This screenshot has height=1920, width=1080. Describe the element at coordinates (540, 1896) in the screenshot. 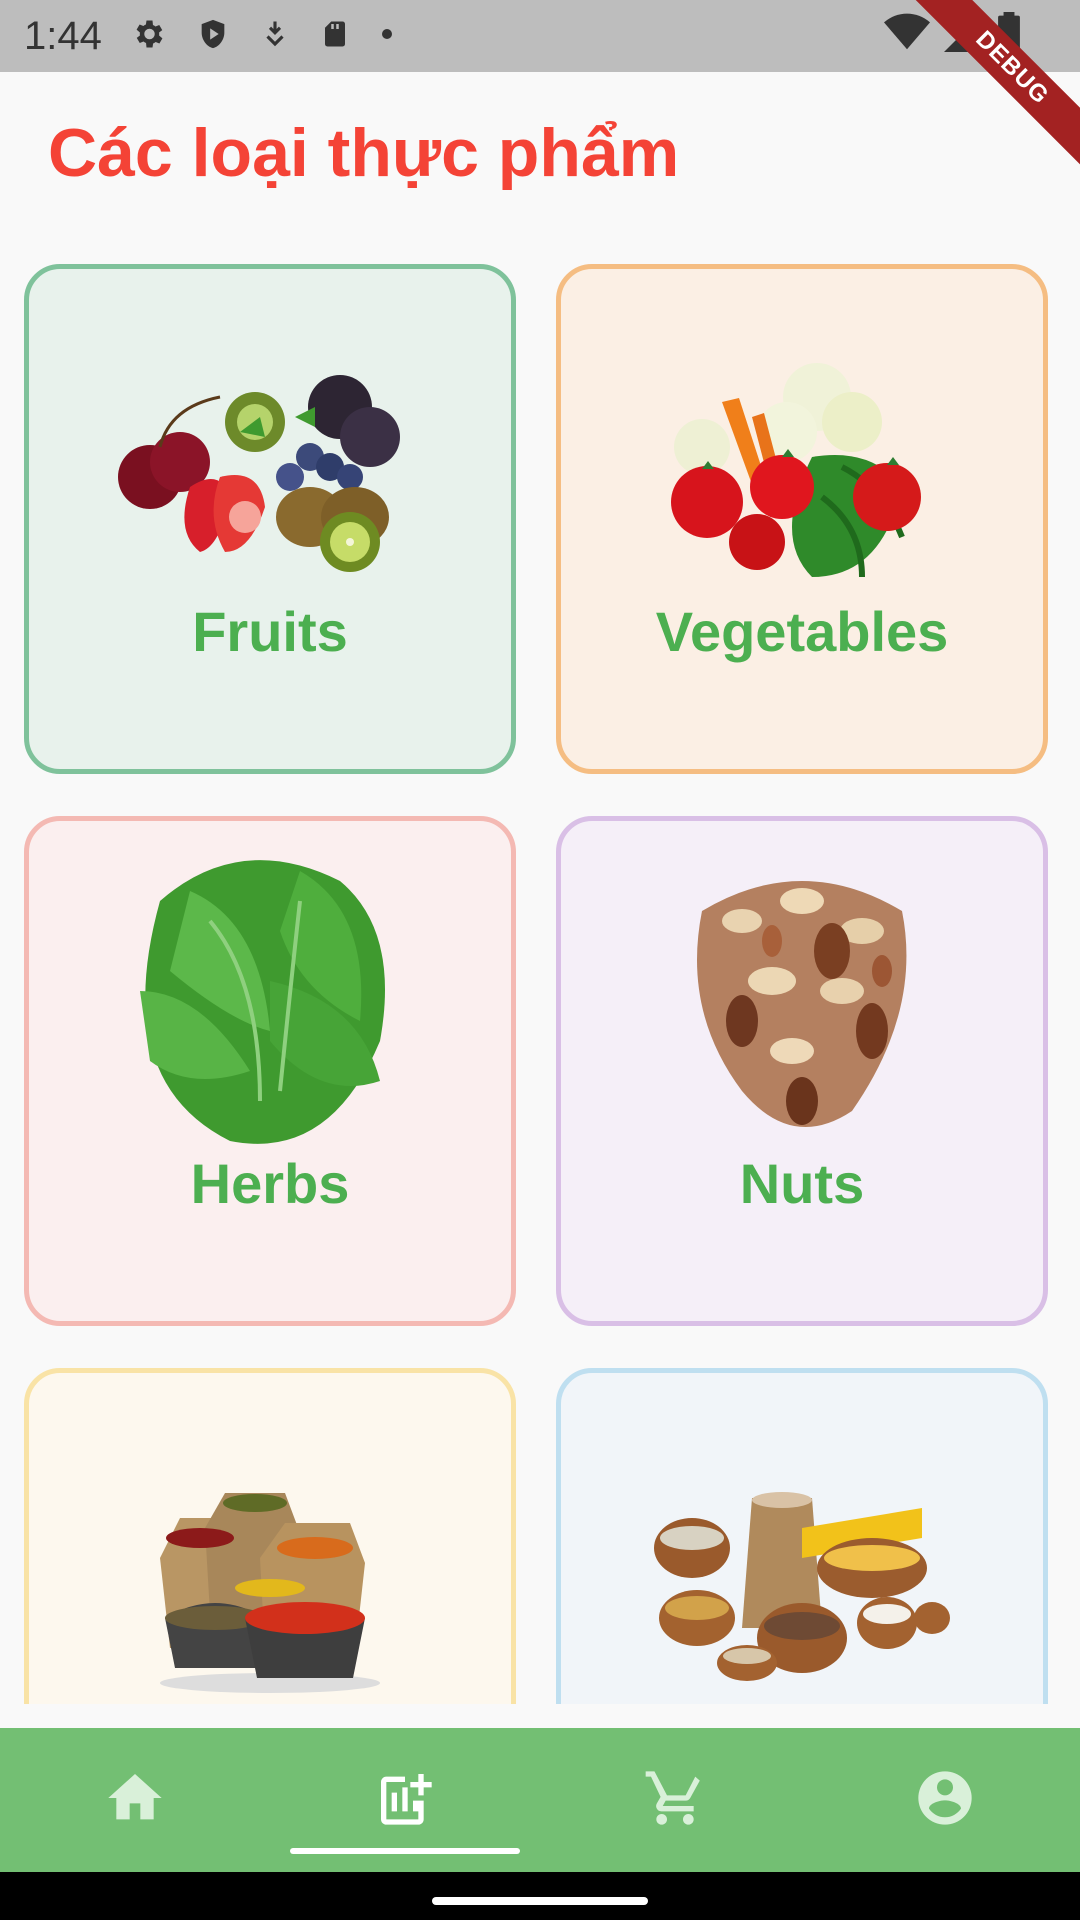

I see `system-navigation-bar` at that location.